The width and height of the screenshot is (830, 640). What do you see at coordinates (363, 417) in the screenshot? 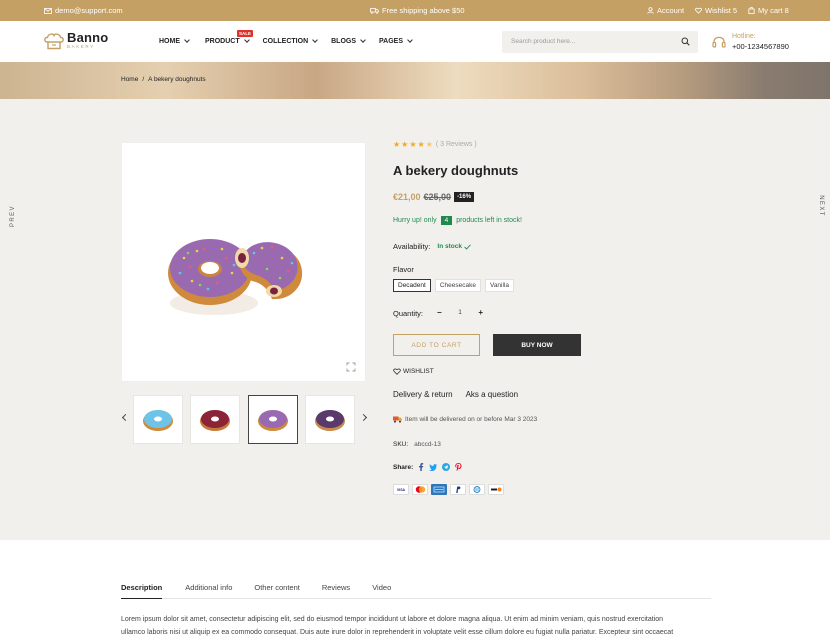
I see `chevron-right-icon` at bounding box center [363, 417].